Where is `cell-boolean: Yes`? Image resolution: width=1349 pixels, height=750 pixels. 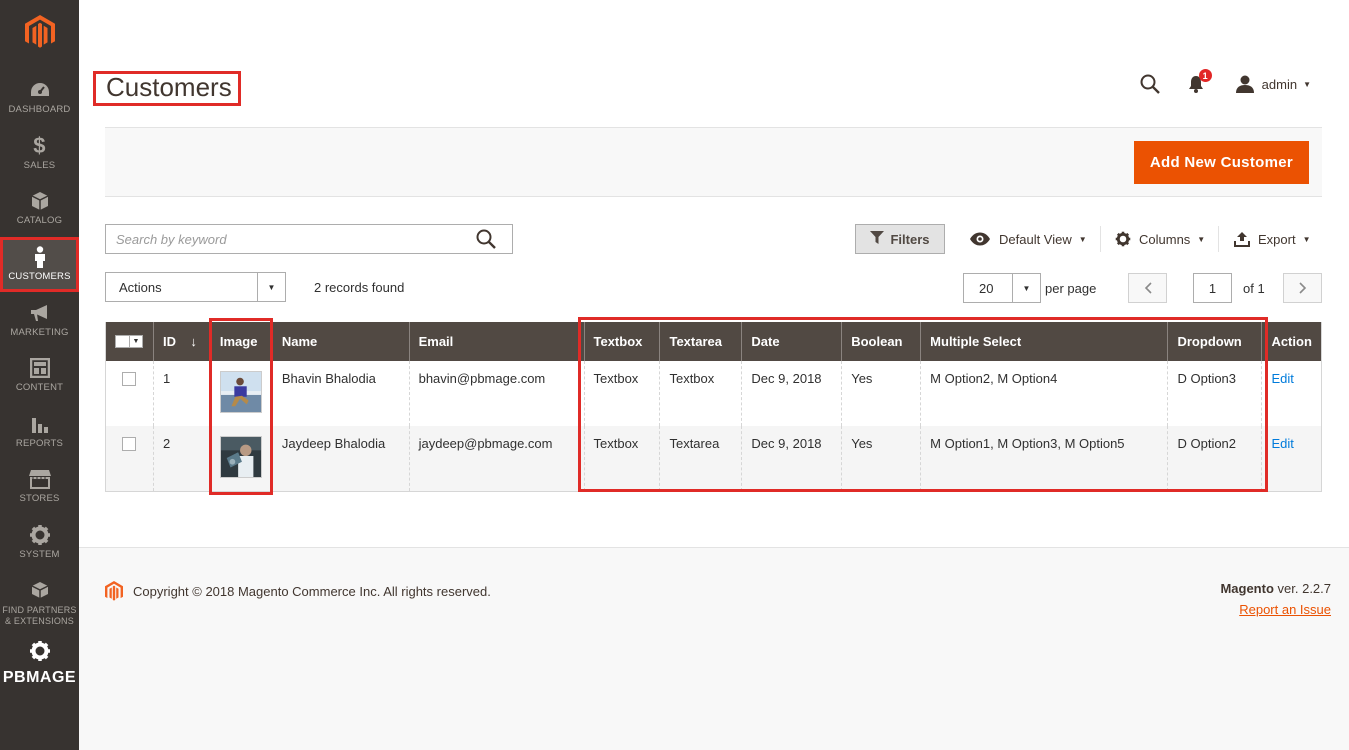
cell-boolean: Yes is located at coordinates (881, 393).